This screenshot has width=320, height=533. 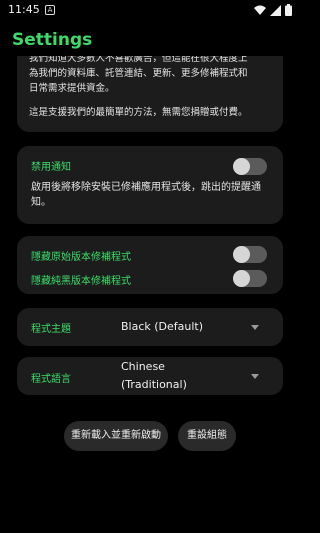 I want to click on theme-label: 程式主題, so click(x=51, y=329).